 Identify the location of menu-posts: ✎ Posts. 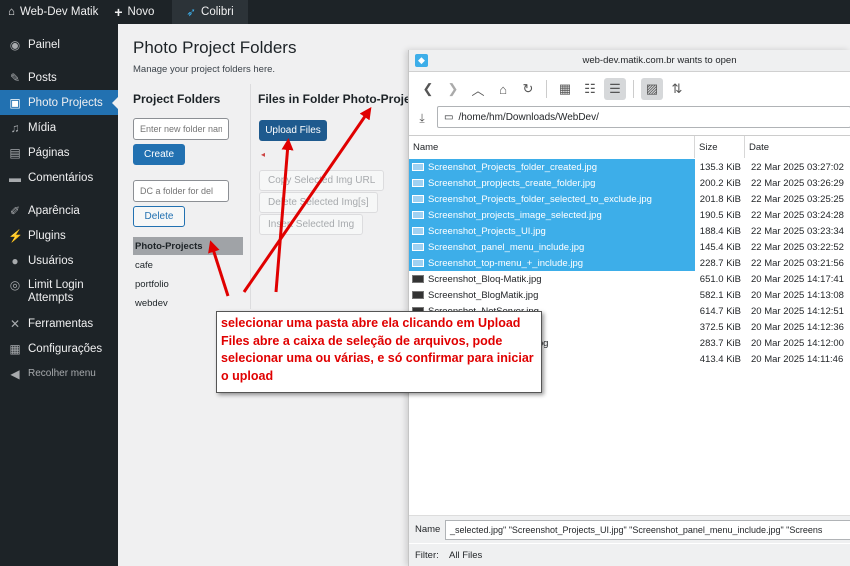
(59, 77).